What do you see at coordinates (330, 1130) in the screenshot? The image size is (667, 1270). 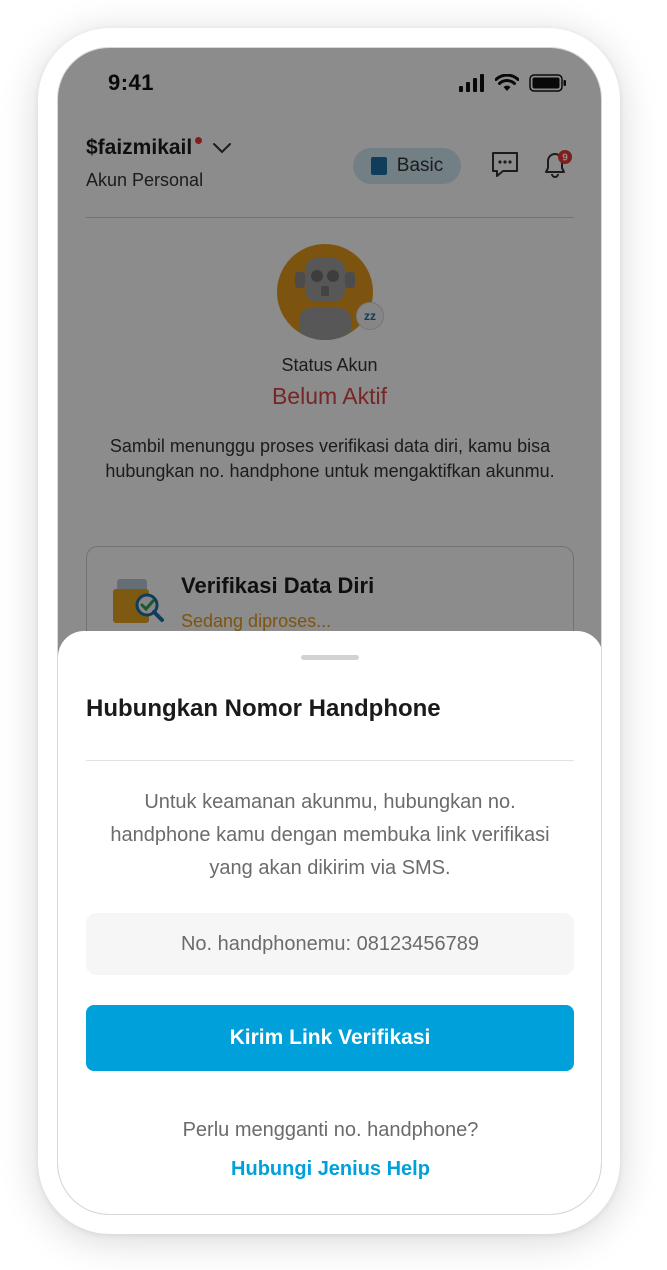 I see `change-number-question: Perlu mengganti no. handphone?` at bounding box center [330, 1130].